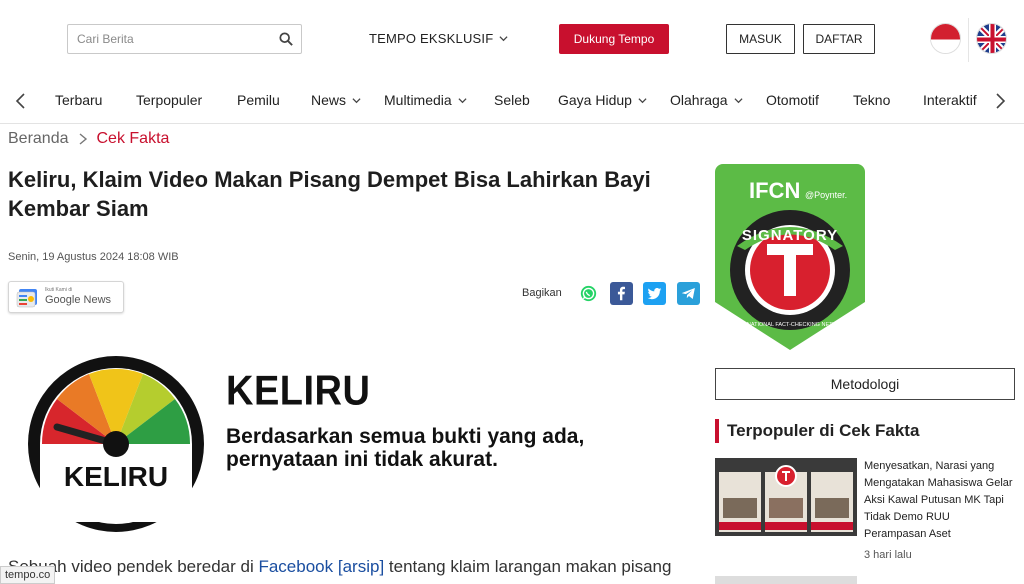 Image resolution: width=1024 pixels, height=584 pixels. What do you see at coordinates (28, 575) in the screenshot?
I see `status-bar-url: tempo.co` at bounding box center [28, 575].